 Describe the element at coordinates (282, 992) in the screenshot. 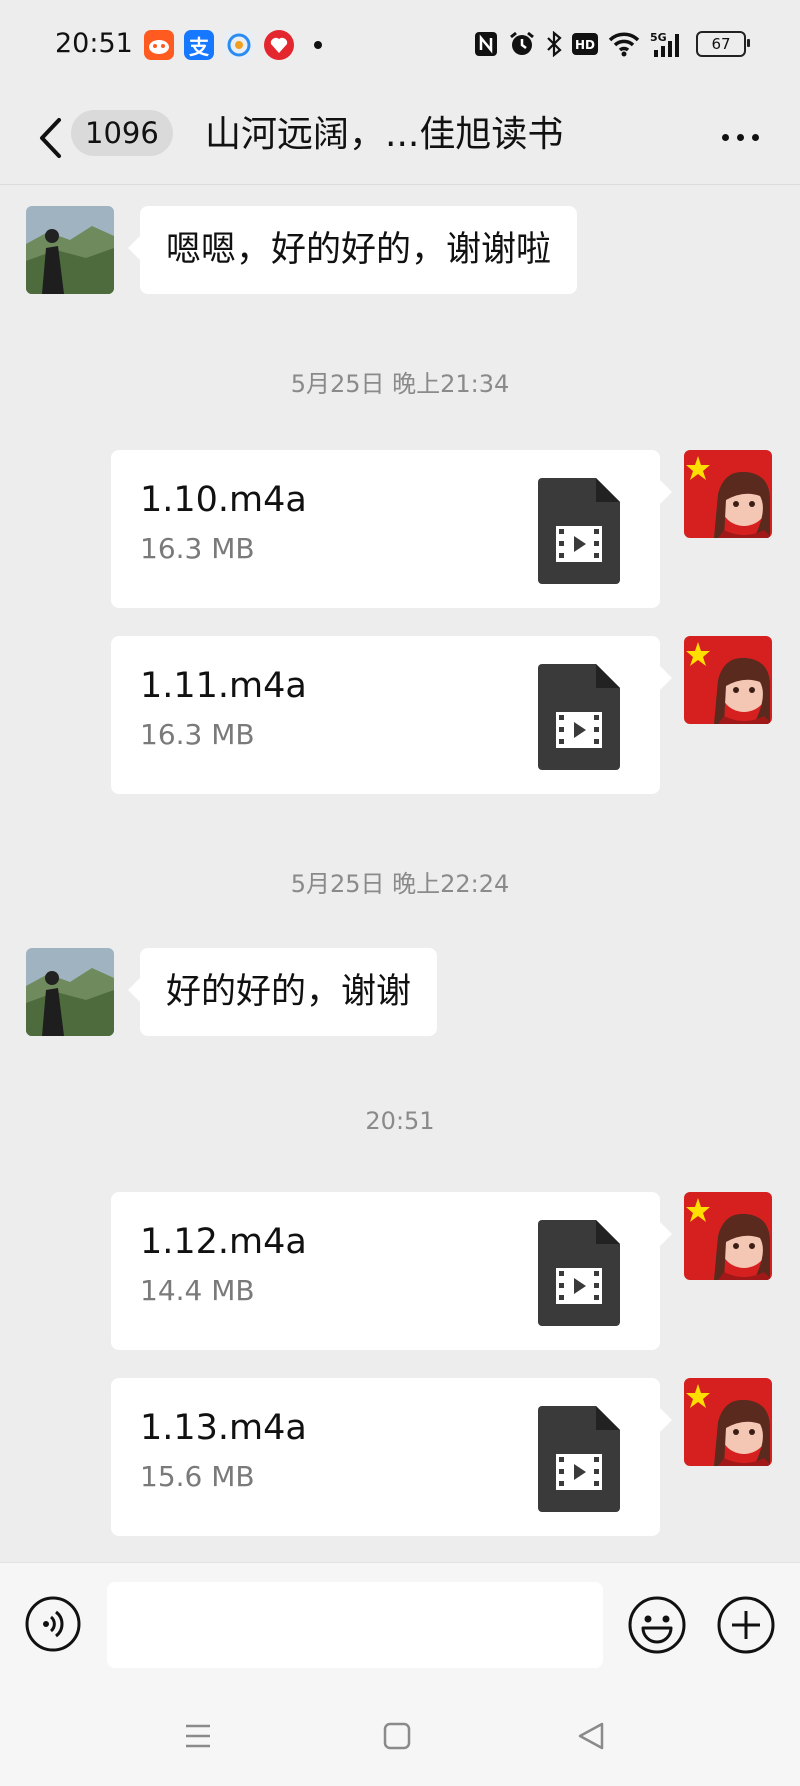

I see `message-bubble: 好的好的，谢谢` at that location.